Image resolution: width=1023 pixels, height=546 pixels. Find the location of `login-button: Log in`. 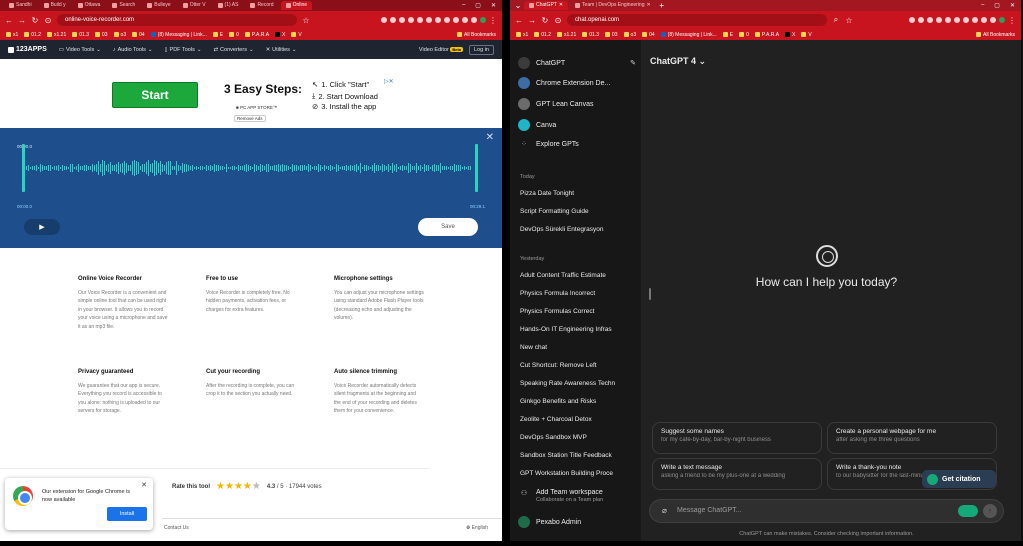

login-button: Log in is located at coordinates (481, 49).